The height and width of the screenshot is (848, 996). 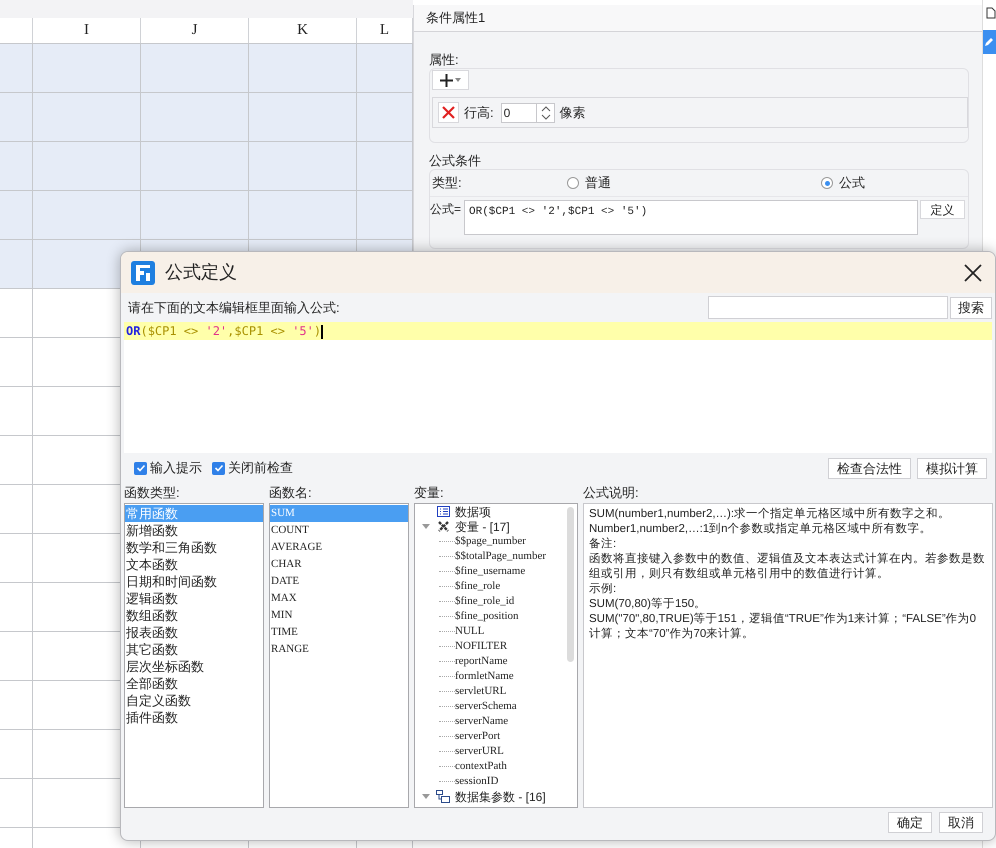 I want to click on close-button, so click(x=973, y=272).